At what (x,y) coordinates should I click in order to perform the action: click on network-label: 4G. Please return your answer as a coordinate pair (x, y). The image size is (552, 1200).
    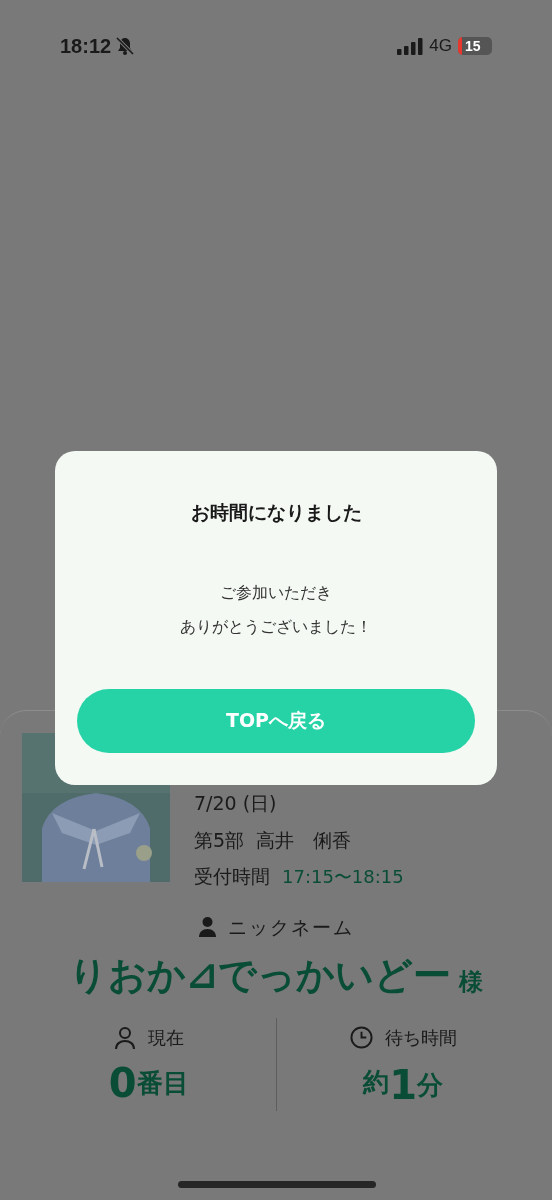
    Looking at the image, I should click on (440, 46).